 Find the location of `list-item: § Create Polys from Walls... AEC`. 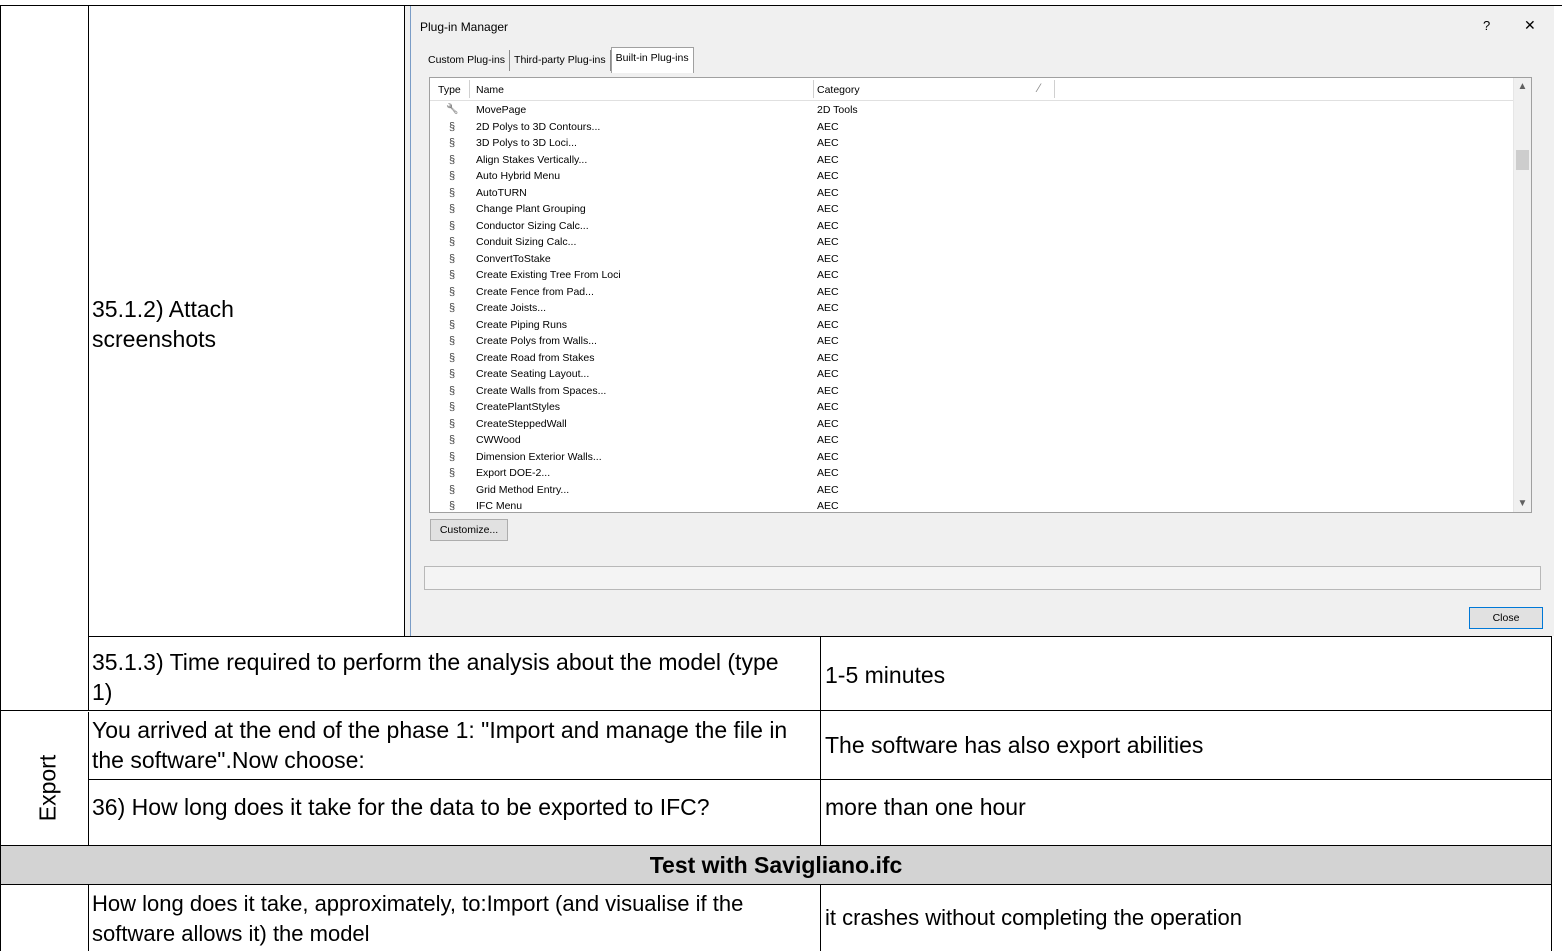

list-item: § Create Polys from Walls... AEC is located at coordinates (971, 341).